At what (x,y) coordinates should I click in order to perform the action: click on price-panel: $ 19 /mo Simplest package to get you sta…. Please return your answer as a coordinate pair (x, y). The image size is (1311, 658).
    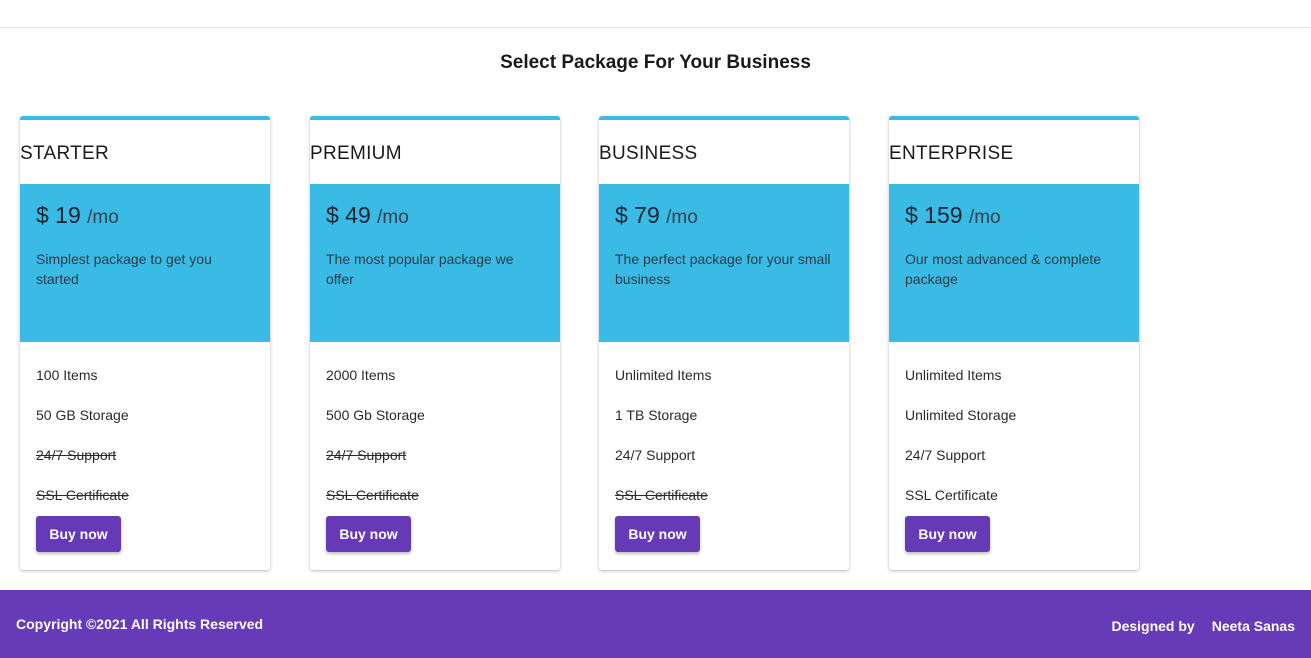
    Looking at the image, I should click on (145, 263).